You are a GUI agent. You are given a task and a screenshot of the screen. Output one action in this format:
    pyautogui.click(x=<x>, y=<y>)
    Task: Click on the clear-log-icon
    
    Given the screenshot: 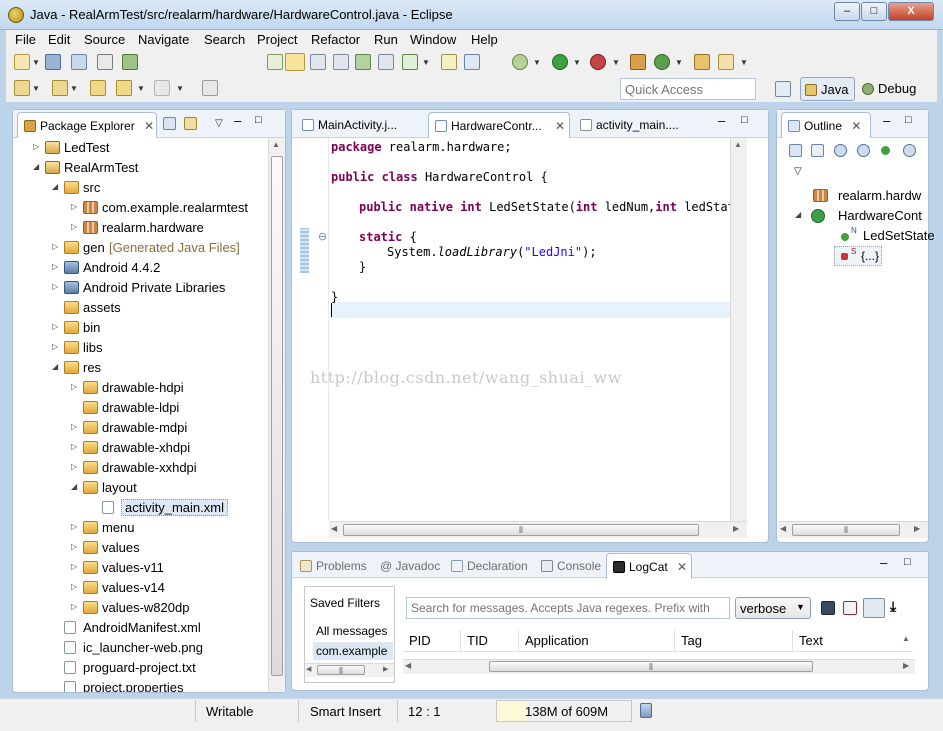 What is the action you would take?
    pyautogui.click(x=850, y=608)
    